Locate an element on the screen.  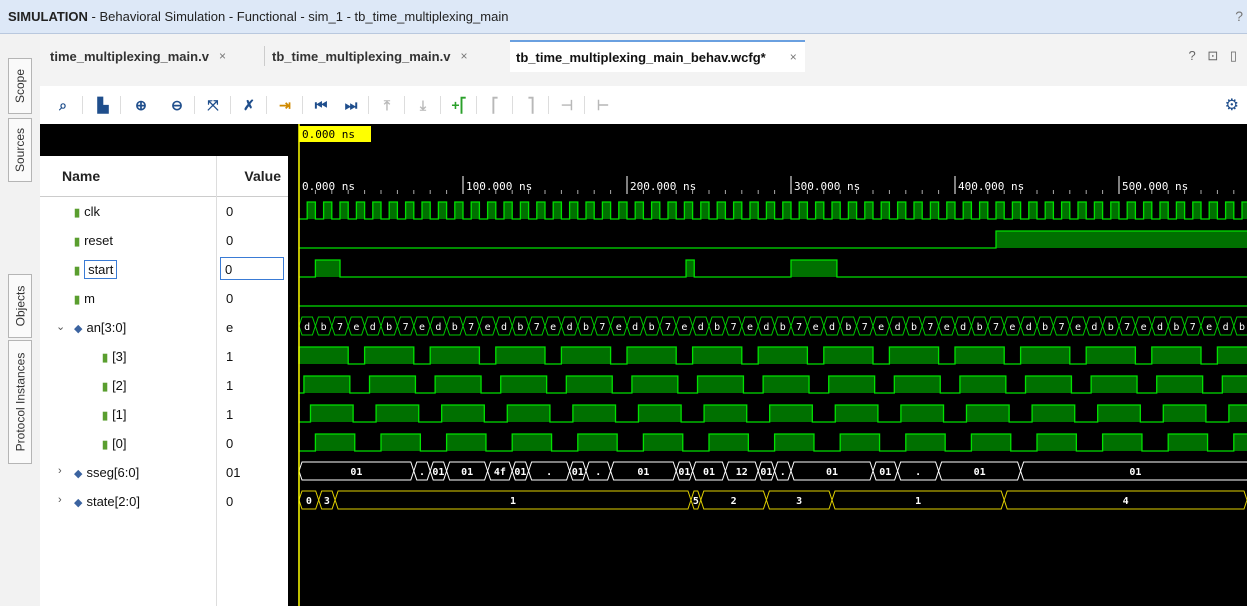
previous-marker-icon: ⎡ is located at coordinates (495, 105).